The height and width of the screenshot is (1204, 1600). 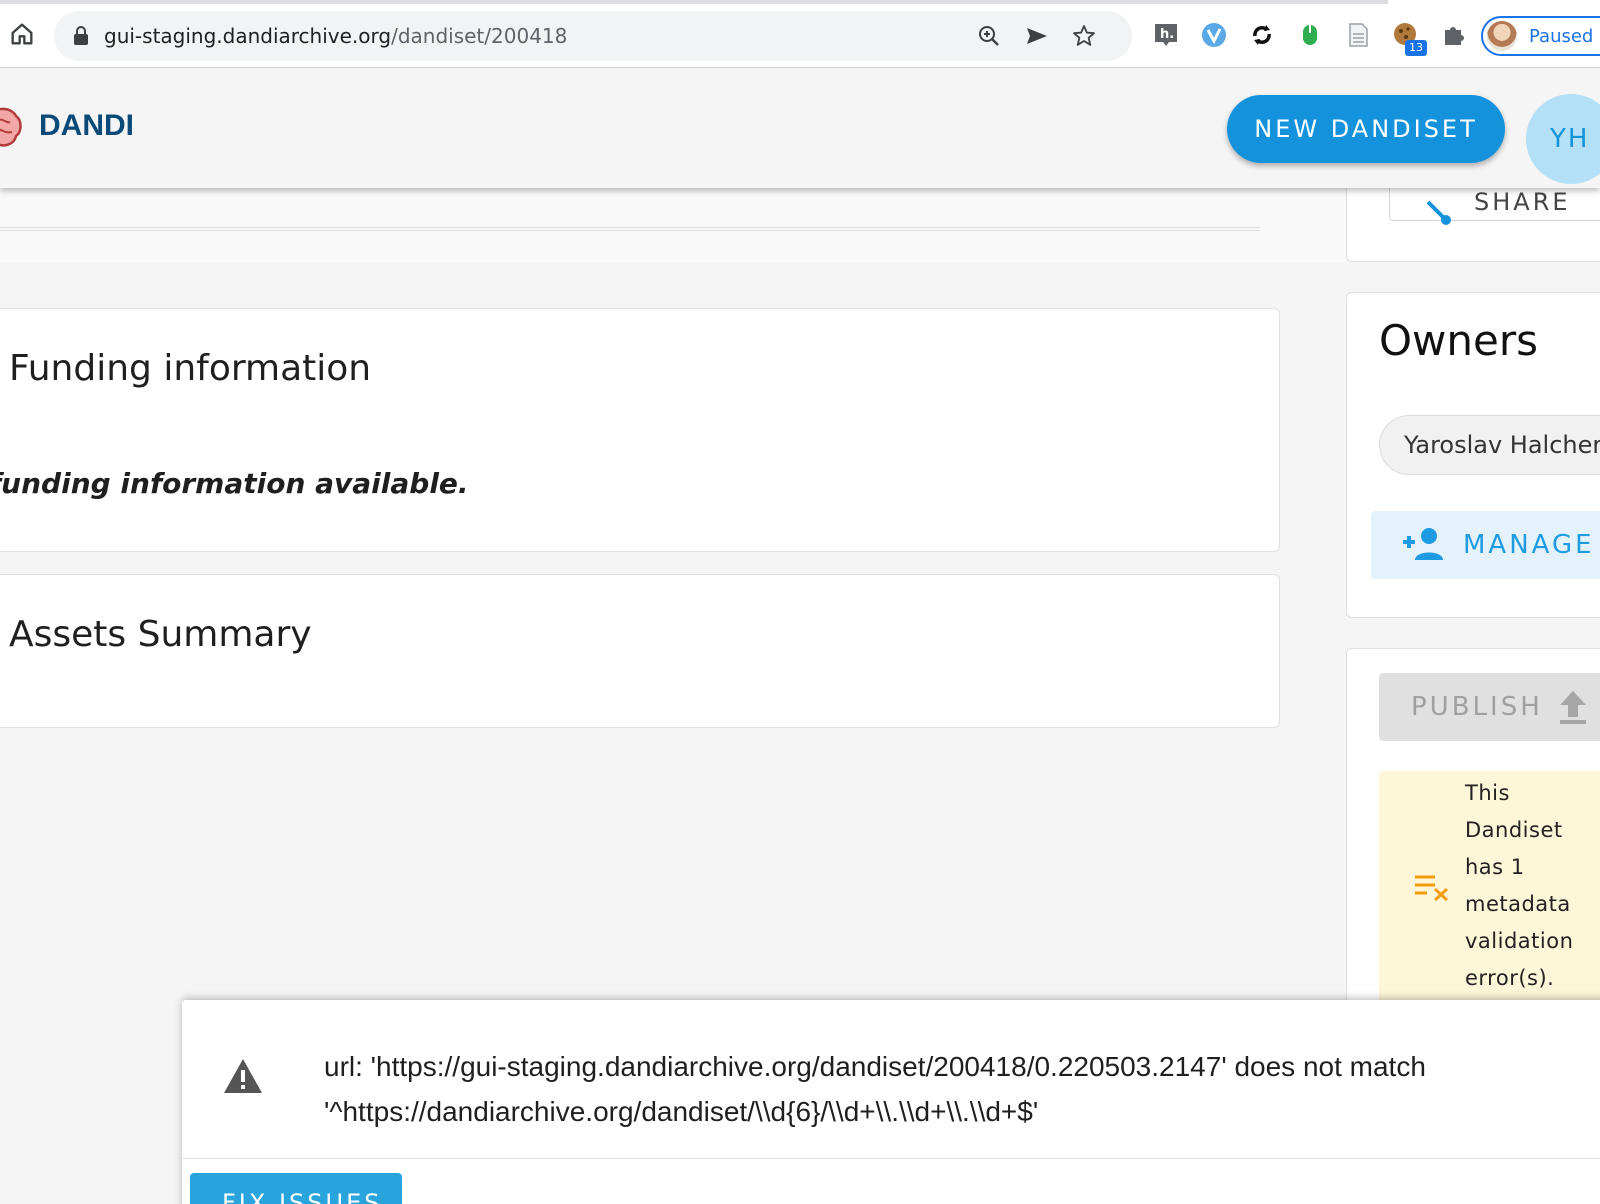 I want to click on tab-strip-edge, so click(x=694, y=2).